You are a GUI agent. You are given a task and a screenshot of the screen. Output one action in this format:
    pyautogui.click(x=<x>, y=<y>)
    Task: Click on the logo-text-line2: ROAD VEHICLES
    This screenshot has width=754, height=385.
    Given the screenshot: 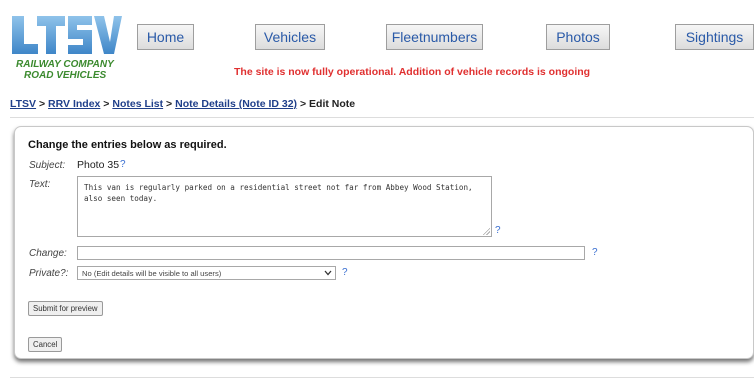 What is the action you would take?
    pyautogui.click(x=65, y=75)
    